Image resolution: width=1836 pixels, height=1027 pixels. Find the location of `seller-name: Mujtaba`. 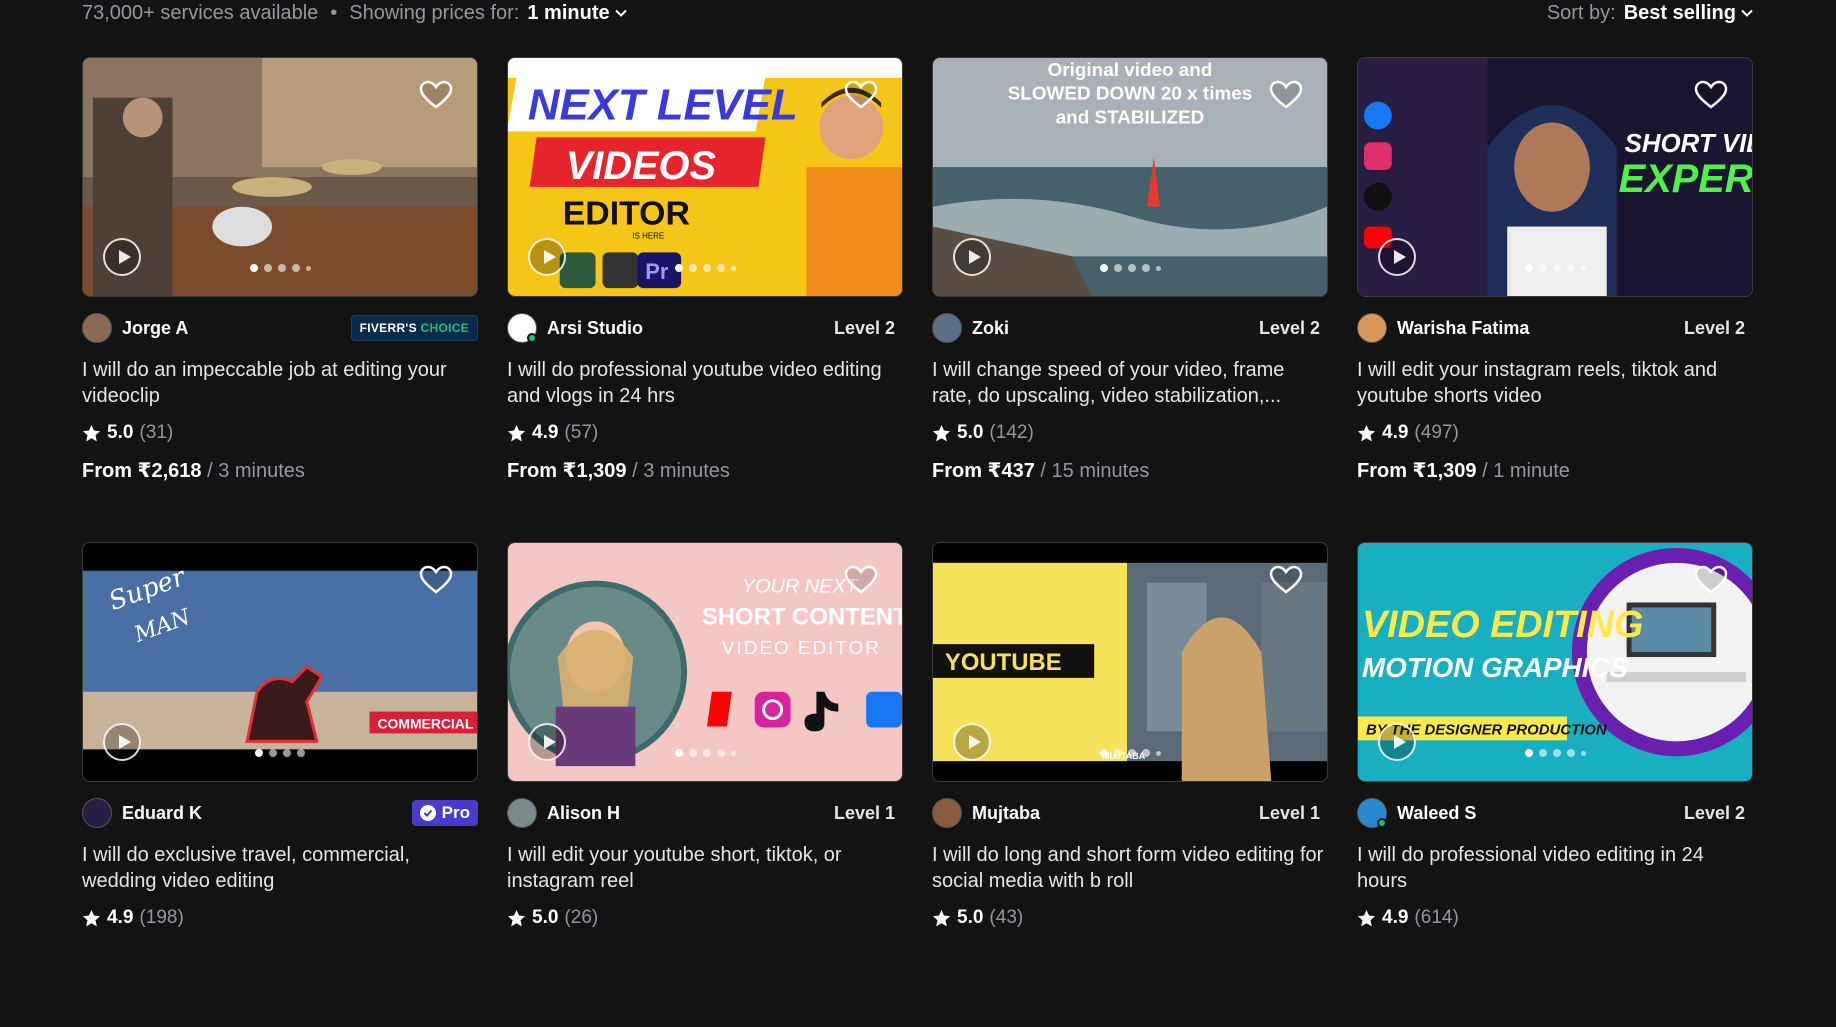

seller-name: Mujtaba is located at coordinates (1006, 813).